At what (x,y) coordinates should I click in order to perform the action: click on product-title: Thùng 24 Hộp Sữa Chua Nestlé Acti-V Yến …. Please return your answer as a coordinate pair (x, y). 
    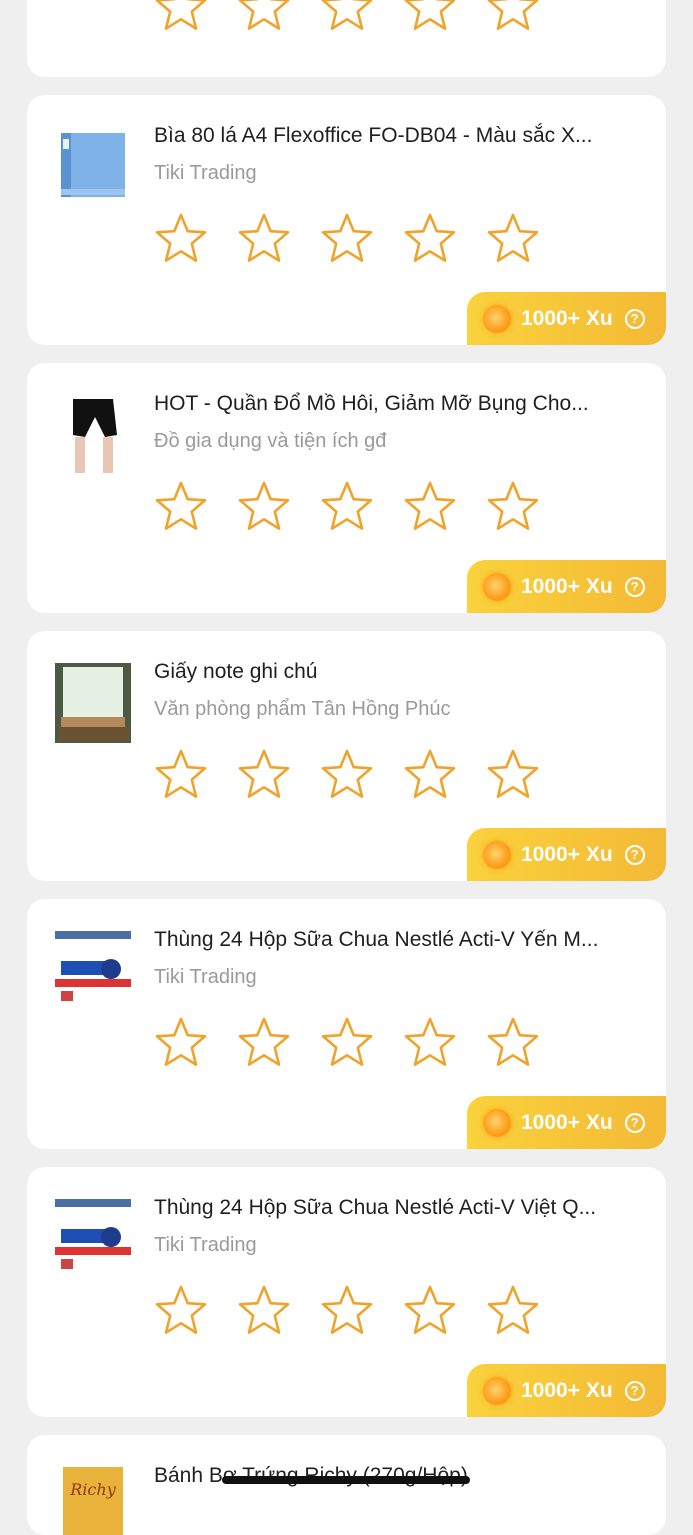
    Looking at the image, I should click on (399, 940).